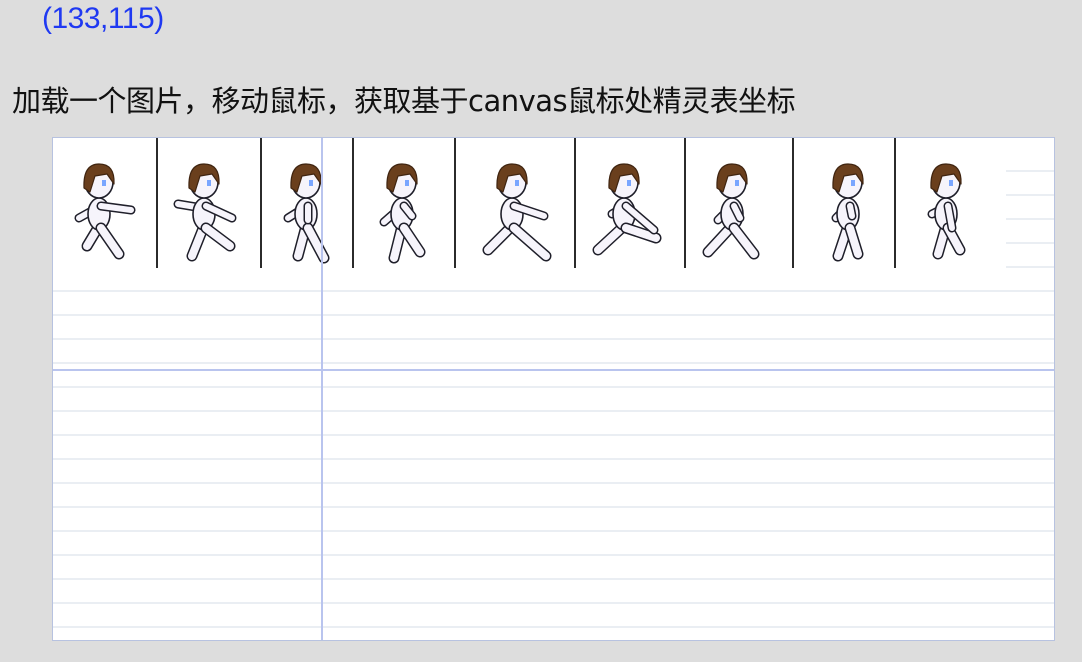  What do you see at coordinates (322, 389) in the screenshot?
I see `crosshair-vertical-line` at bounding box center [322, 389].